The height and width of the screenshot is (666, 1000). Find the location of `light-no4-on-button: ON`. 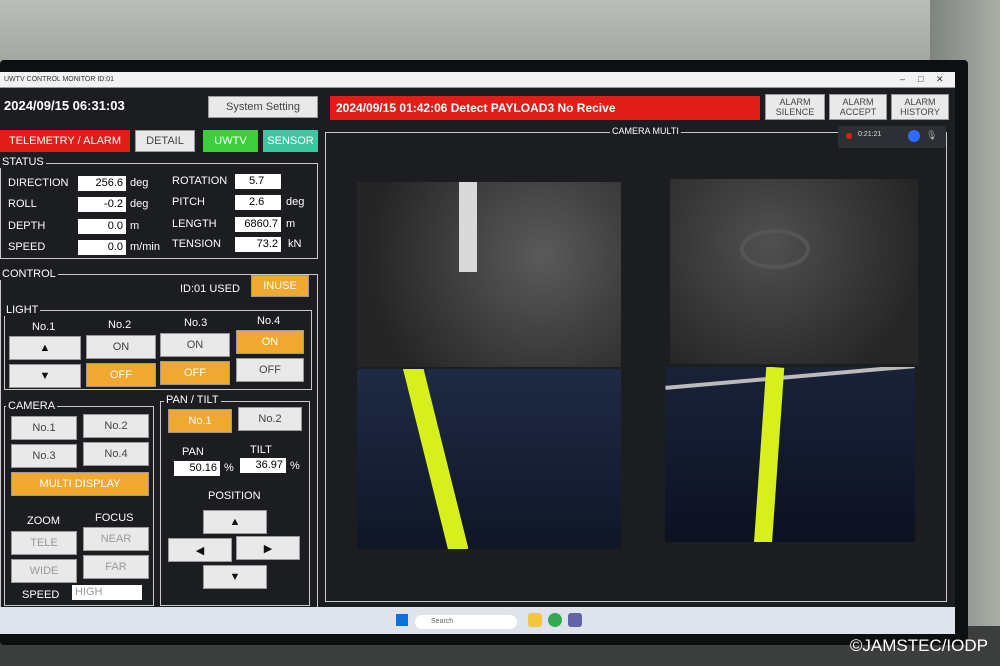

light-no4-on-button: ON is located at coordinates (270, 342).